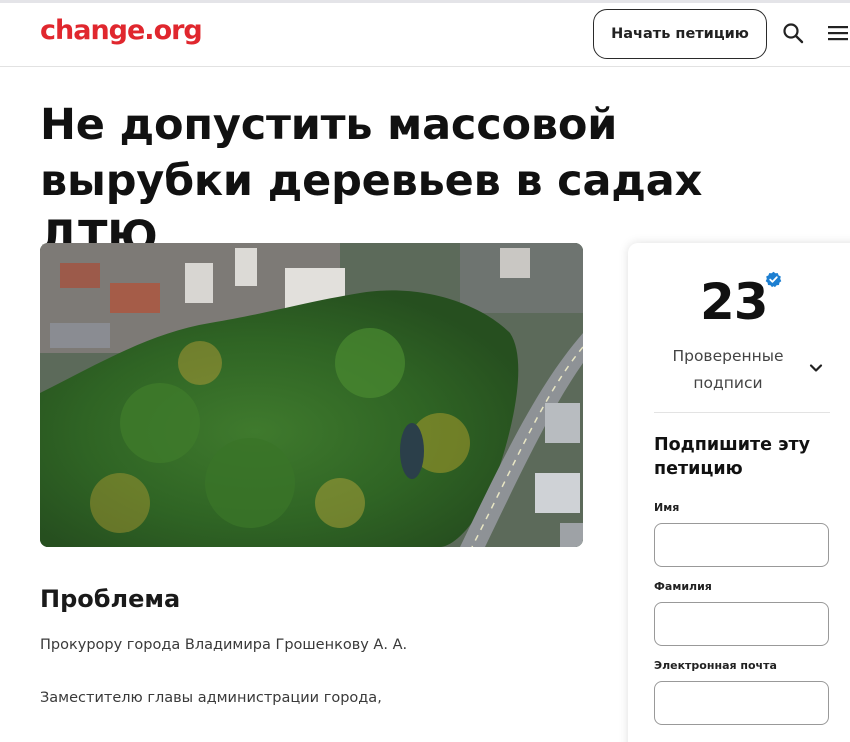  Describe the element at coordinates (715, 665) in the screenshot. I see `email-label: Электронная почта` at that location.